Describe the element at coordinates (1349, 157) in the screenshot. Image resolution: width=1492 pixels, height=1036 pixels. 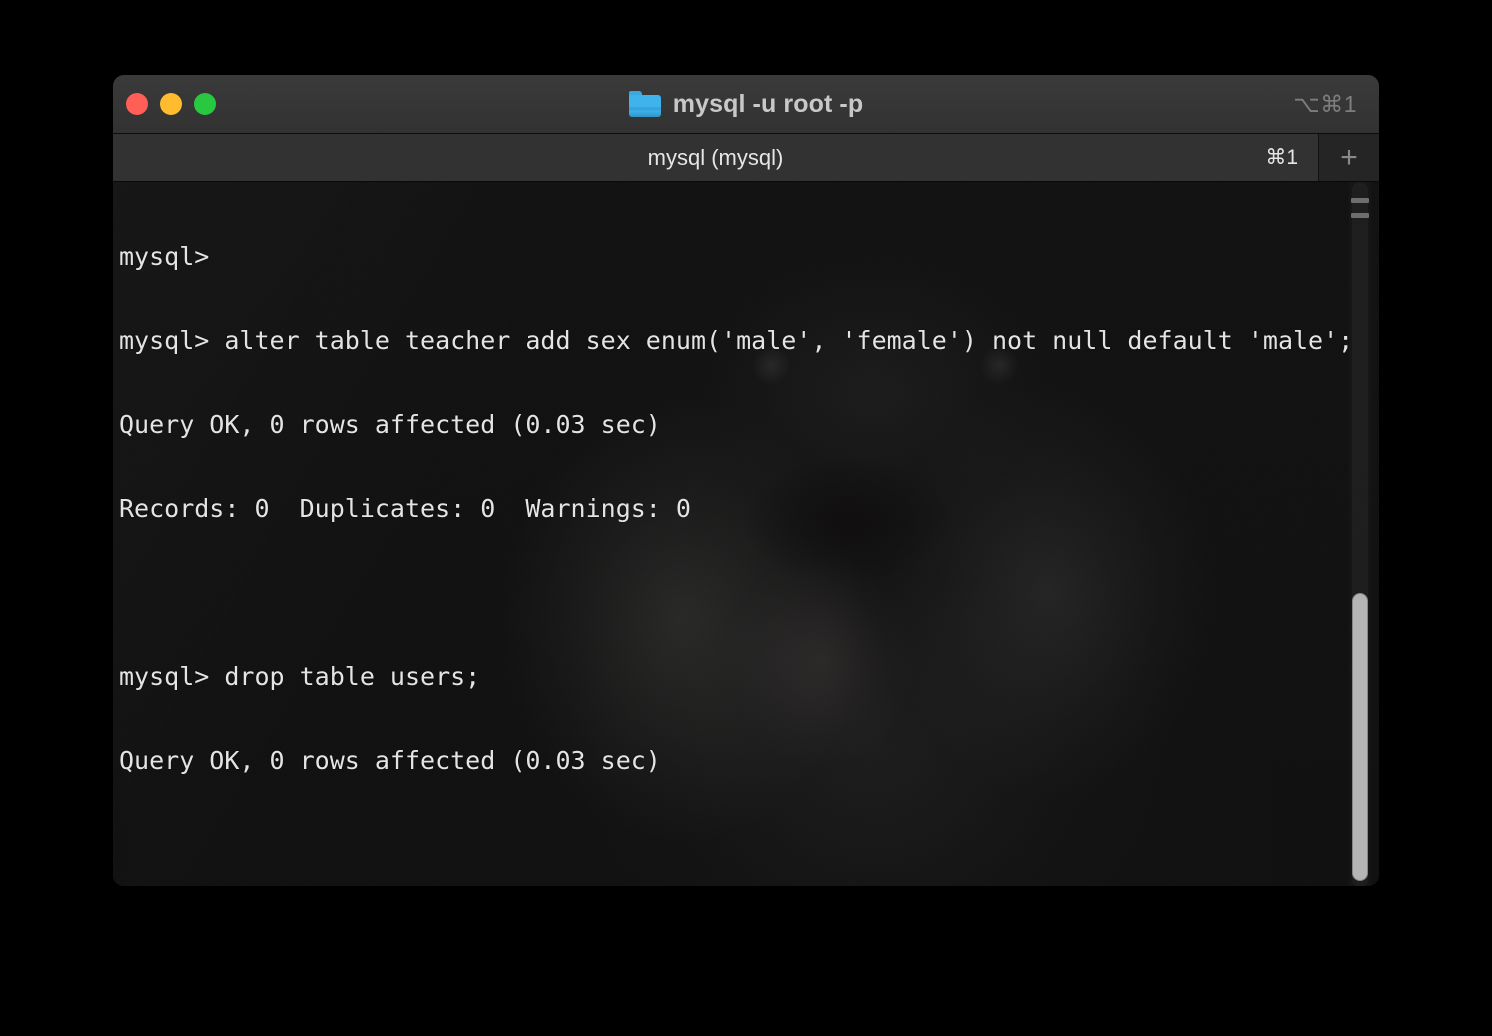
I see `new-tab-button: +` at that location.